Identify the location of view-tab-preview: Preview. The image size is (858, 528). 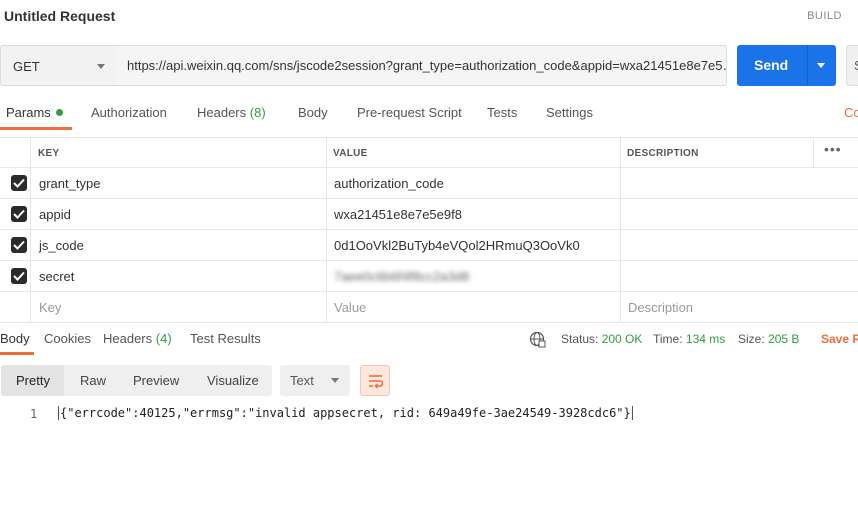
(156, 380).